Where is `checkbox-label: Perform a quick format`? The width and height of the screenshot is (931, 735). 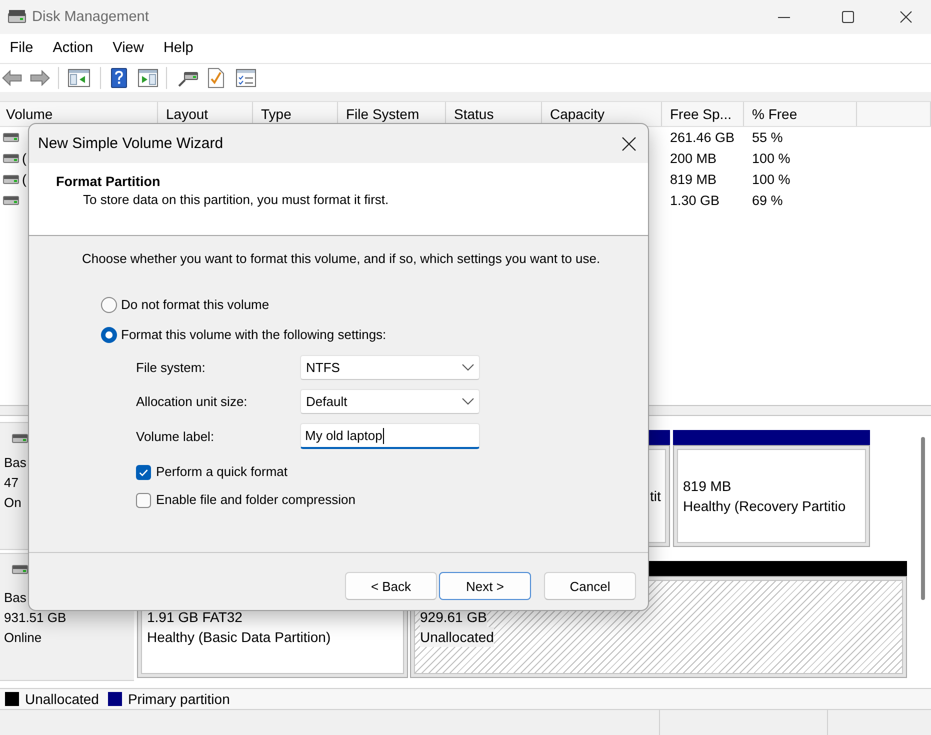
checkbox-label: Perform a quick format is located at coordinates (222, 472).